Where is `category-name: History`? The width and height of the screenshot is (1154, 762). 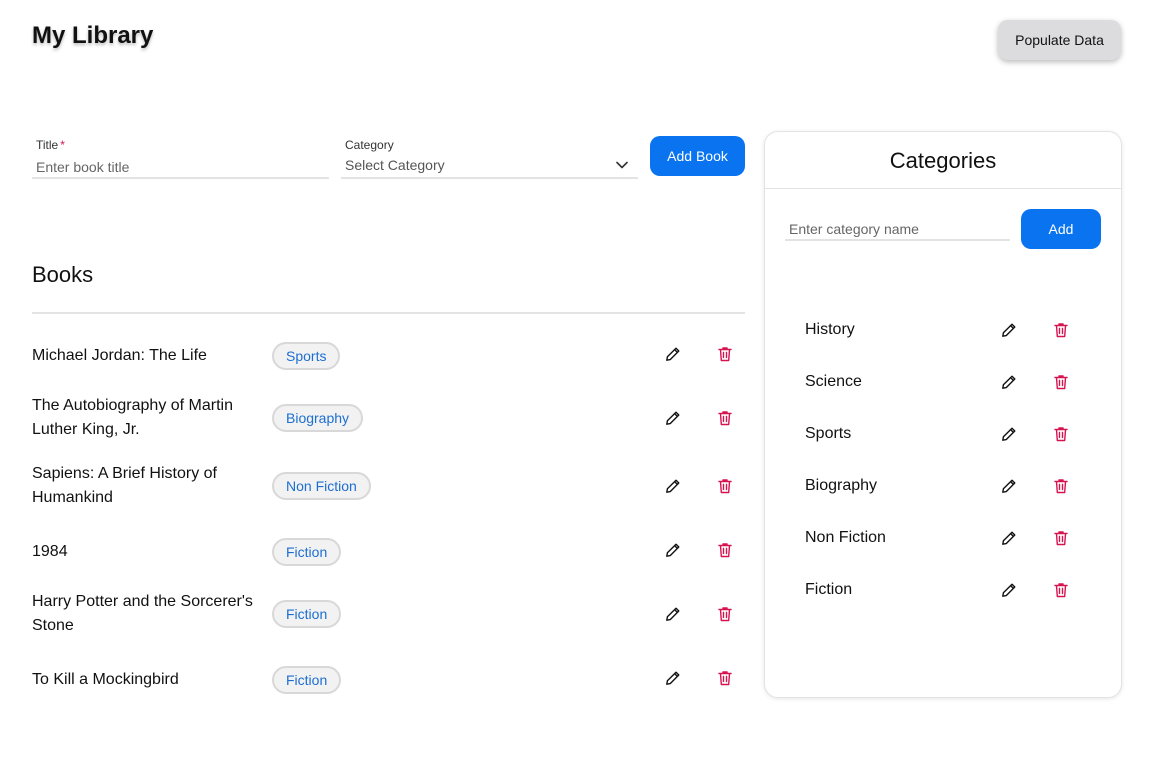 category-name: History is located at coordinates (830, 329).